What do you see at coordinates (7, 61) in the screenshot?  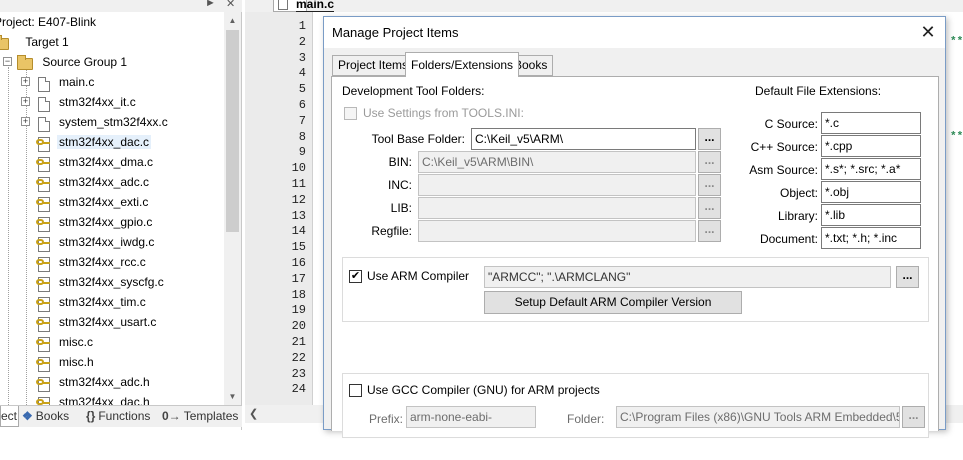 I see `group-collapse-icon: −` at bounding box center [7, 61].